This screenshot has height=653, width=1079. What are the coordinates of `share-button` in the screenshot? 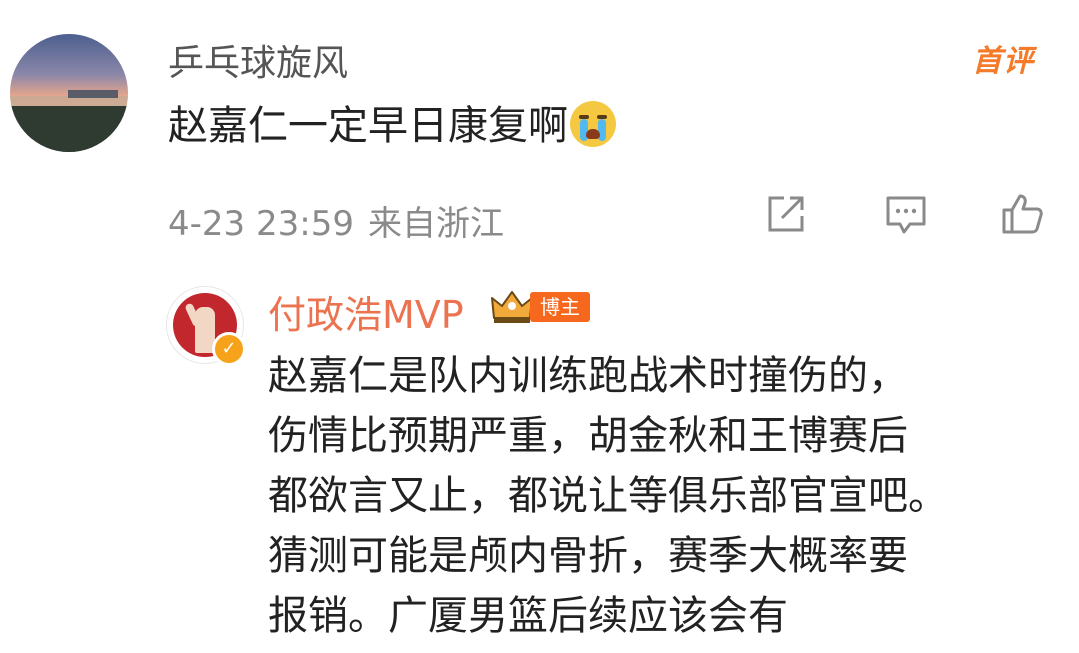 It's located at (786, 214).